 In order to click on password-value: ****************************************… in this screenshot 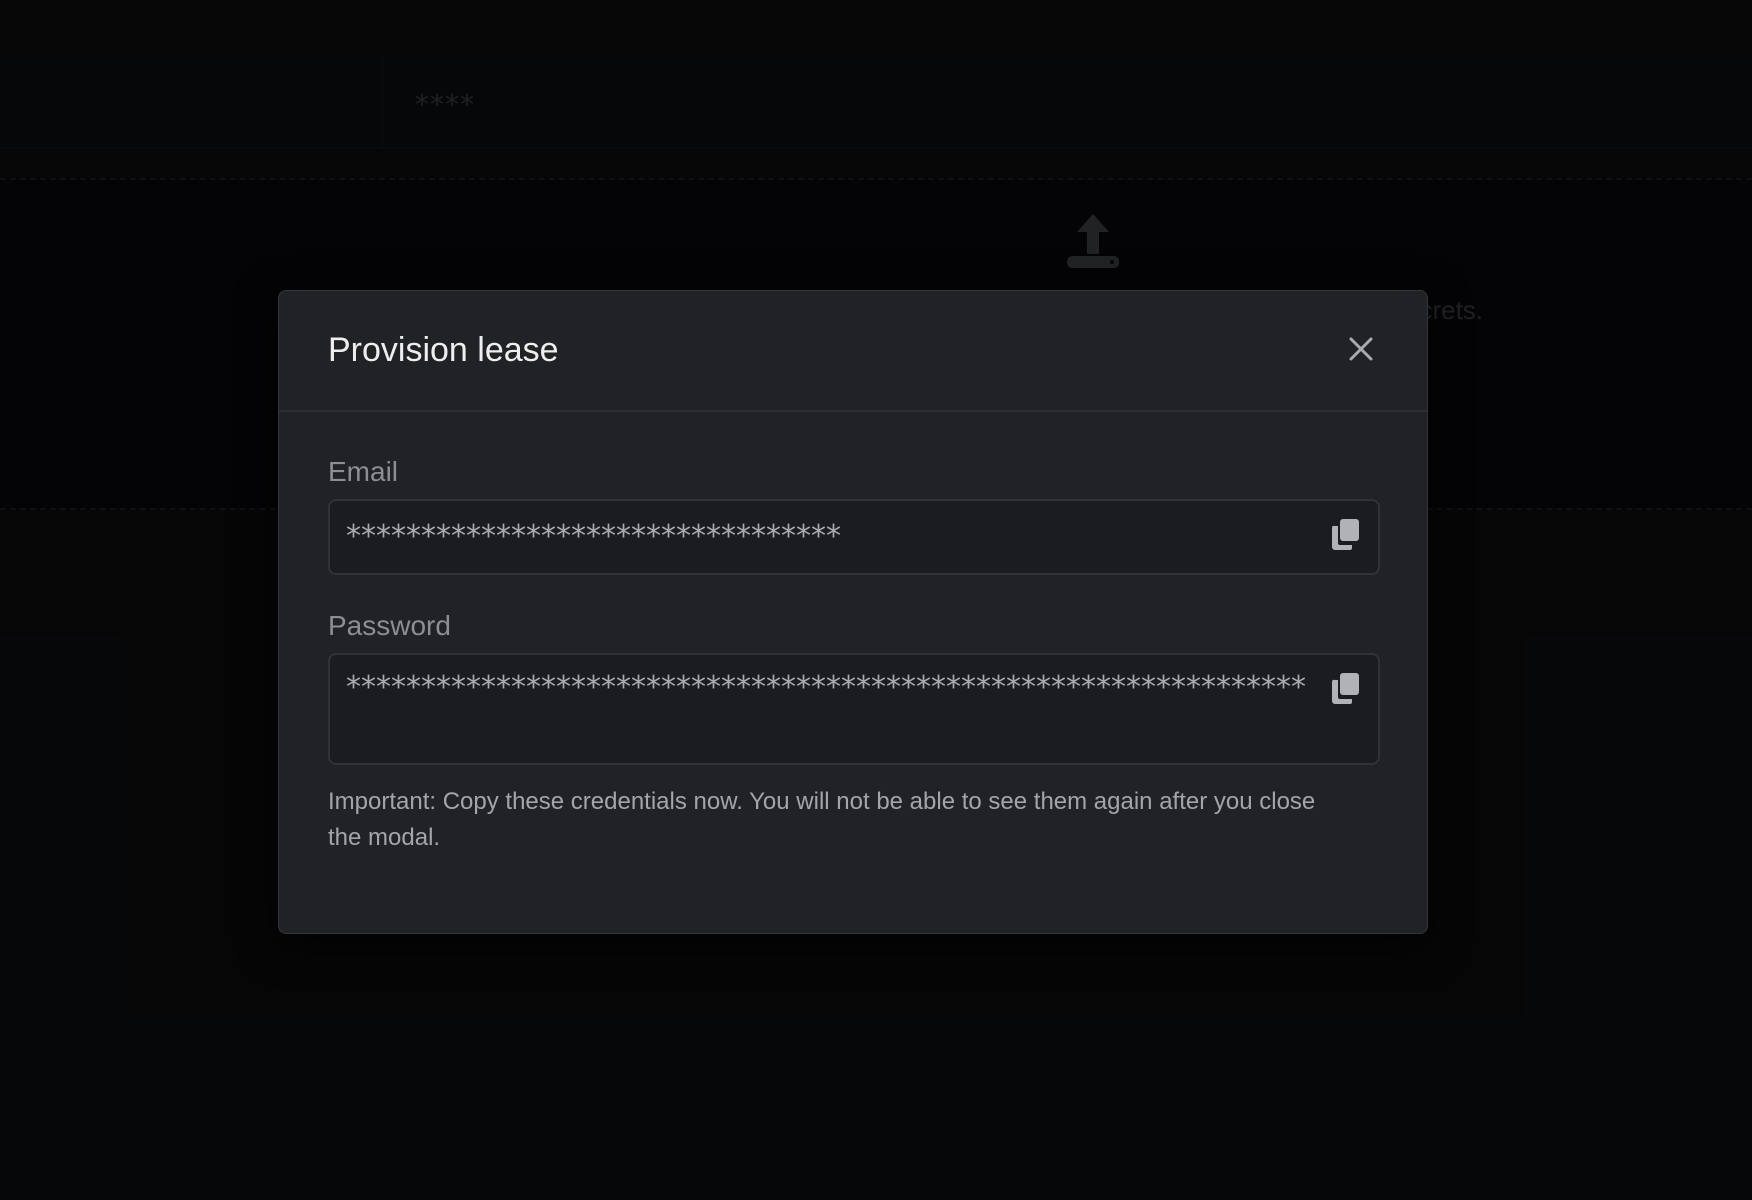, I will do `click(851, 688)`.